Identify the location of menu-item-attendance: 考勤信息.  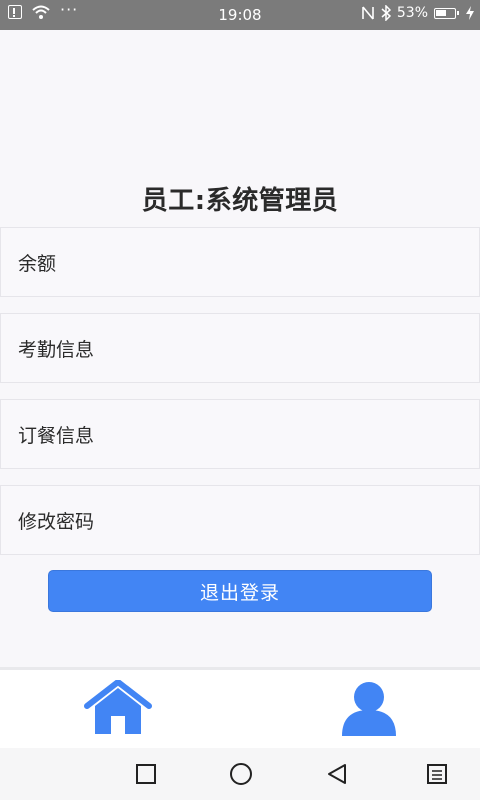
(240, 348).